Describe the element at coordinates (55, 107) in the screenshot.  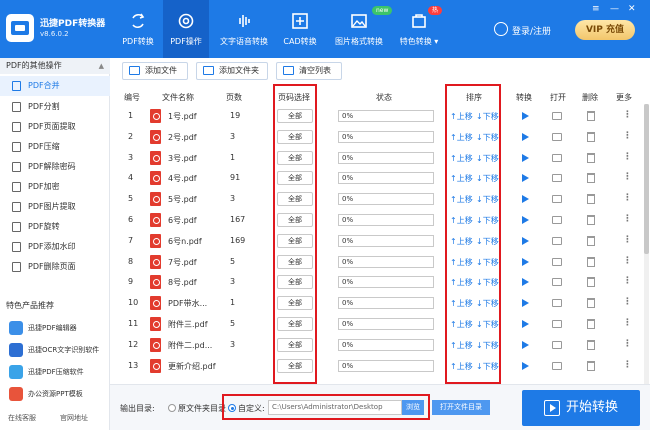
I see `sidebar-item-pdf-split: PDF分割` at that location.